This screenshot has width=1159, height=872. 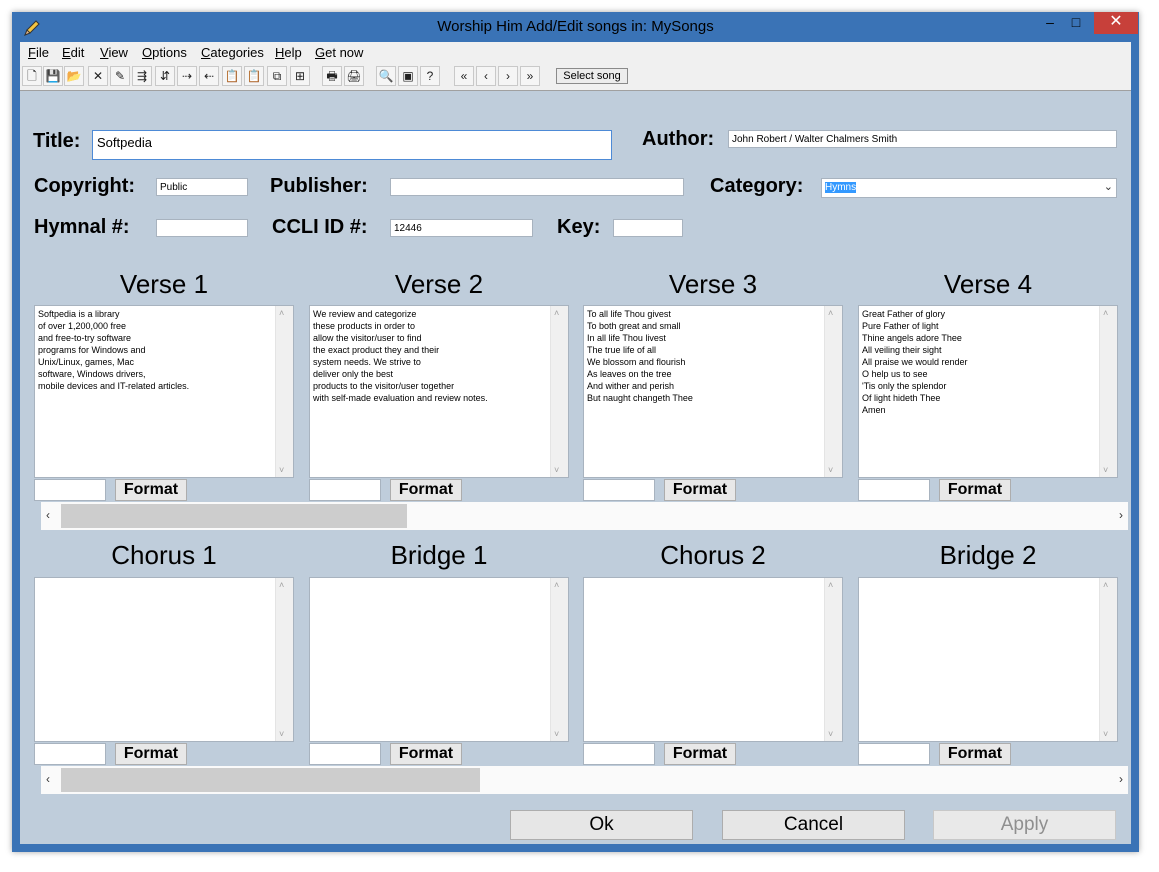 What do you see at coordinates (1116, 23) in the screenshot?
I see `close-button: ✕` at bounding box center [1116, 23].